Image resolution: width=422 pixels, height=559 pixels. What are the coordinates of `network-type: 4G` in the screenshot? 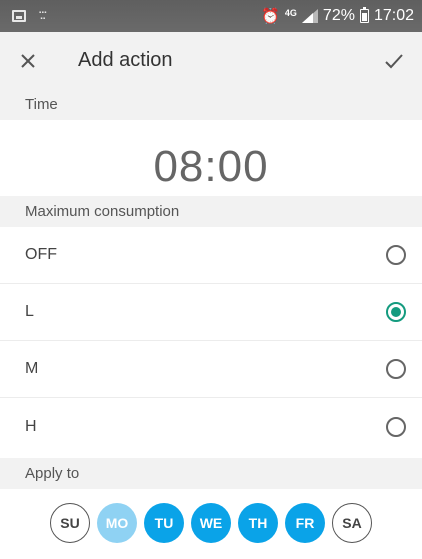 It's located at (290, 12).